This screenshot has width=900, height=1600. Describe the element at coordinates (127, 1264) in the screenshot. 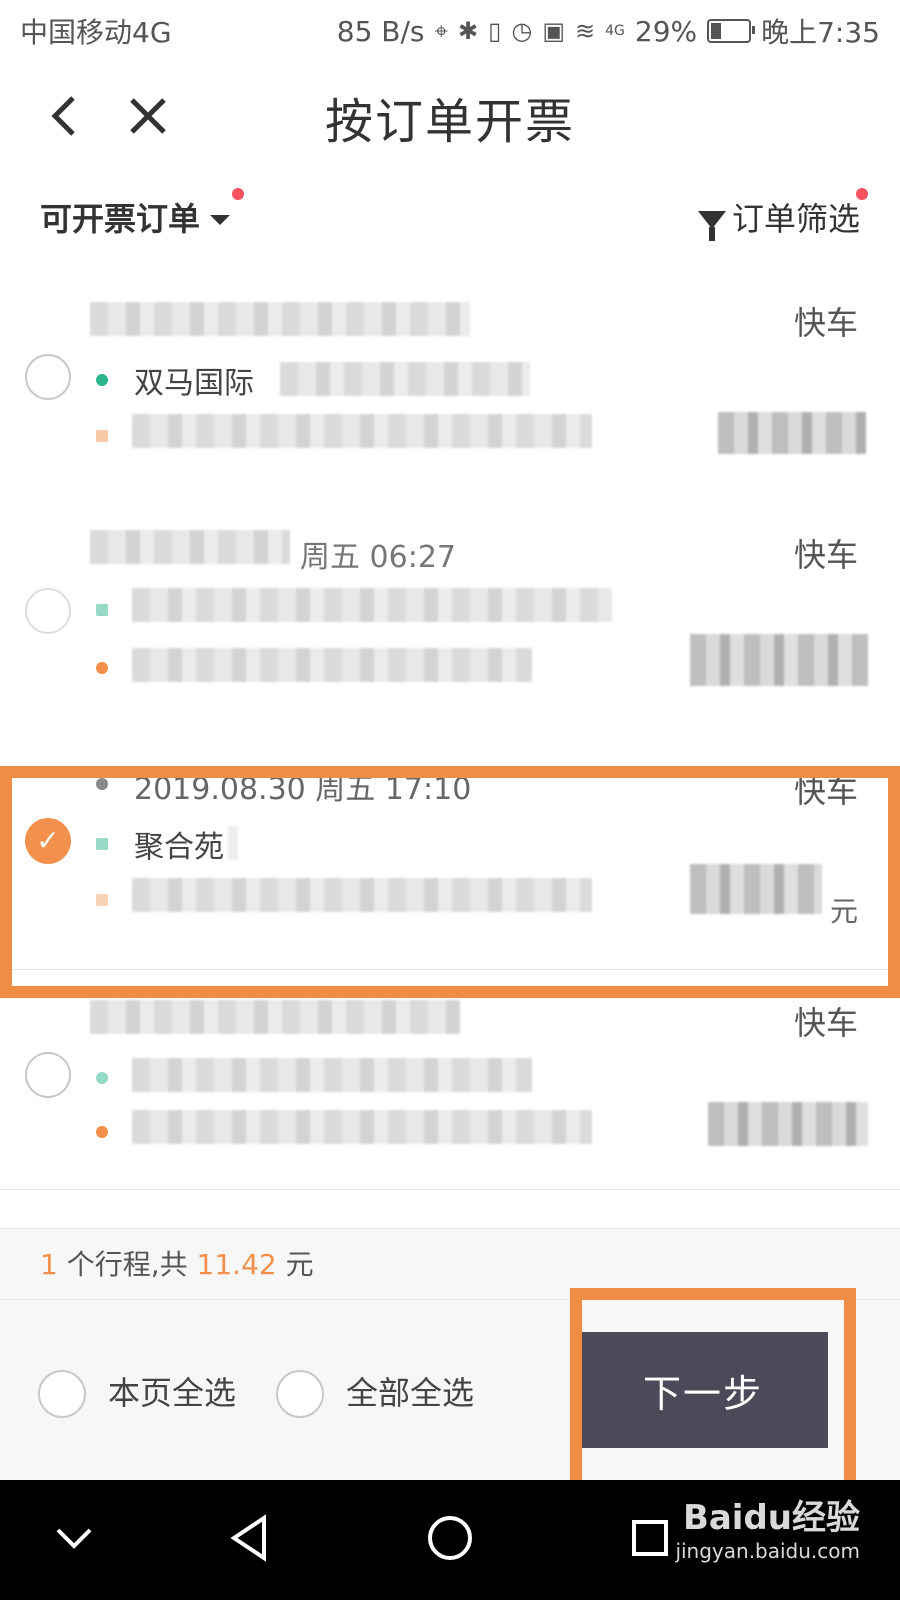

I see `summary-mid-text: 个行程,共` at that location.